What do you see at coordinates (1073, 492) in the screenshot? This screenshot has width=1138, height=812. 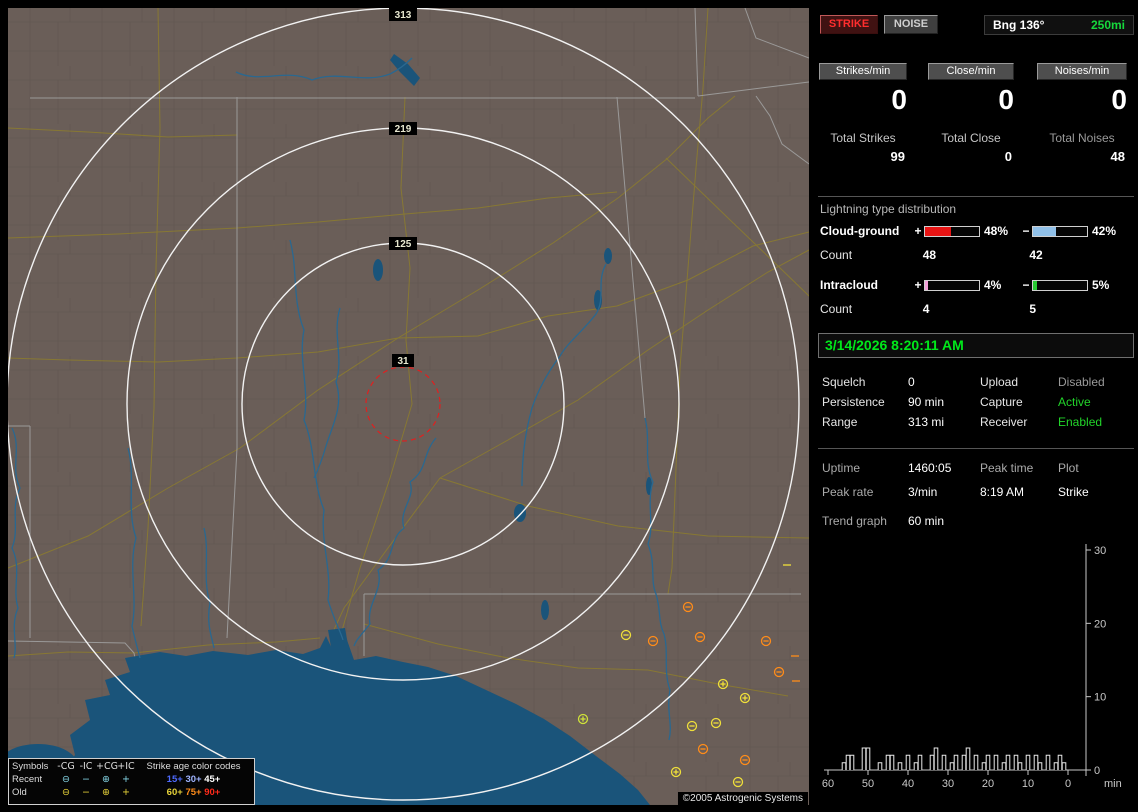 I see `plot-mode-value: Strike` at bounding box center [1073, 492].